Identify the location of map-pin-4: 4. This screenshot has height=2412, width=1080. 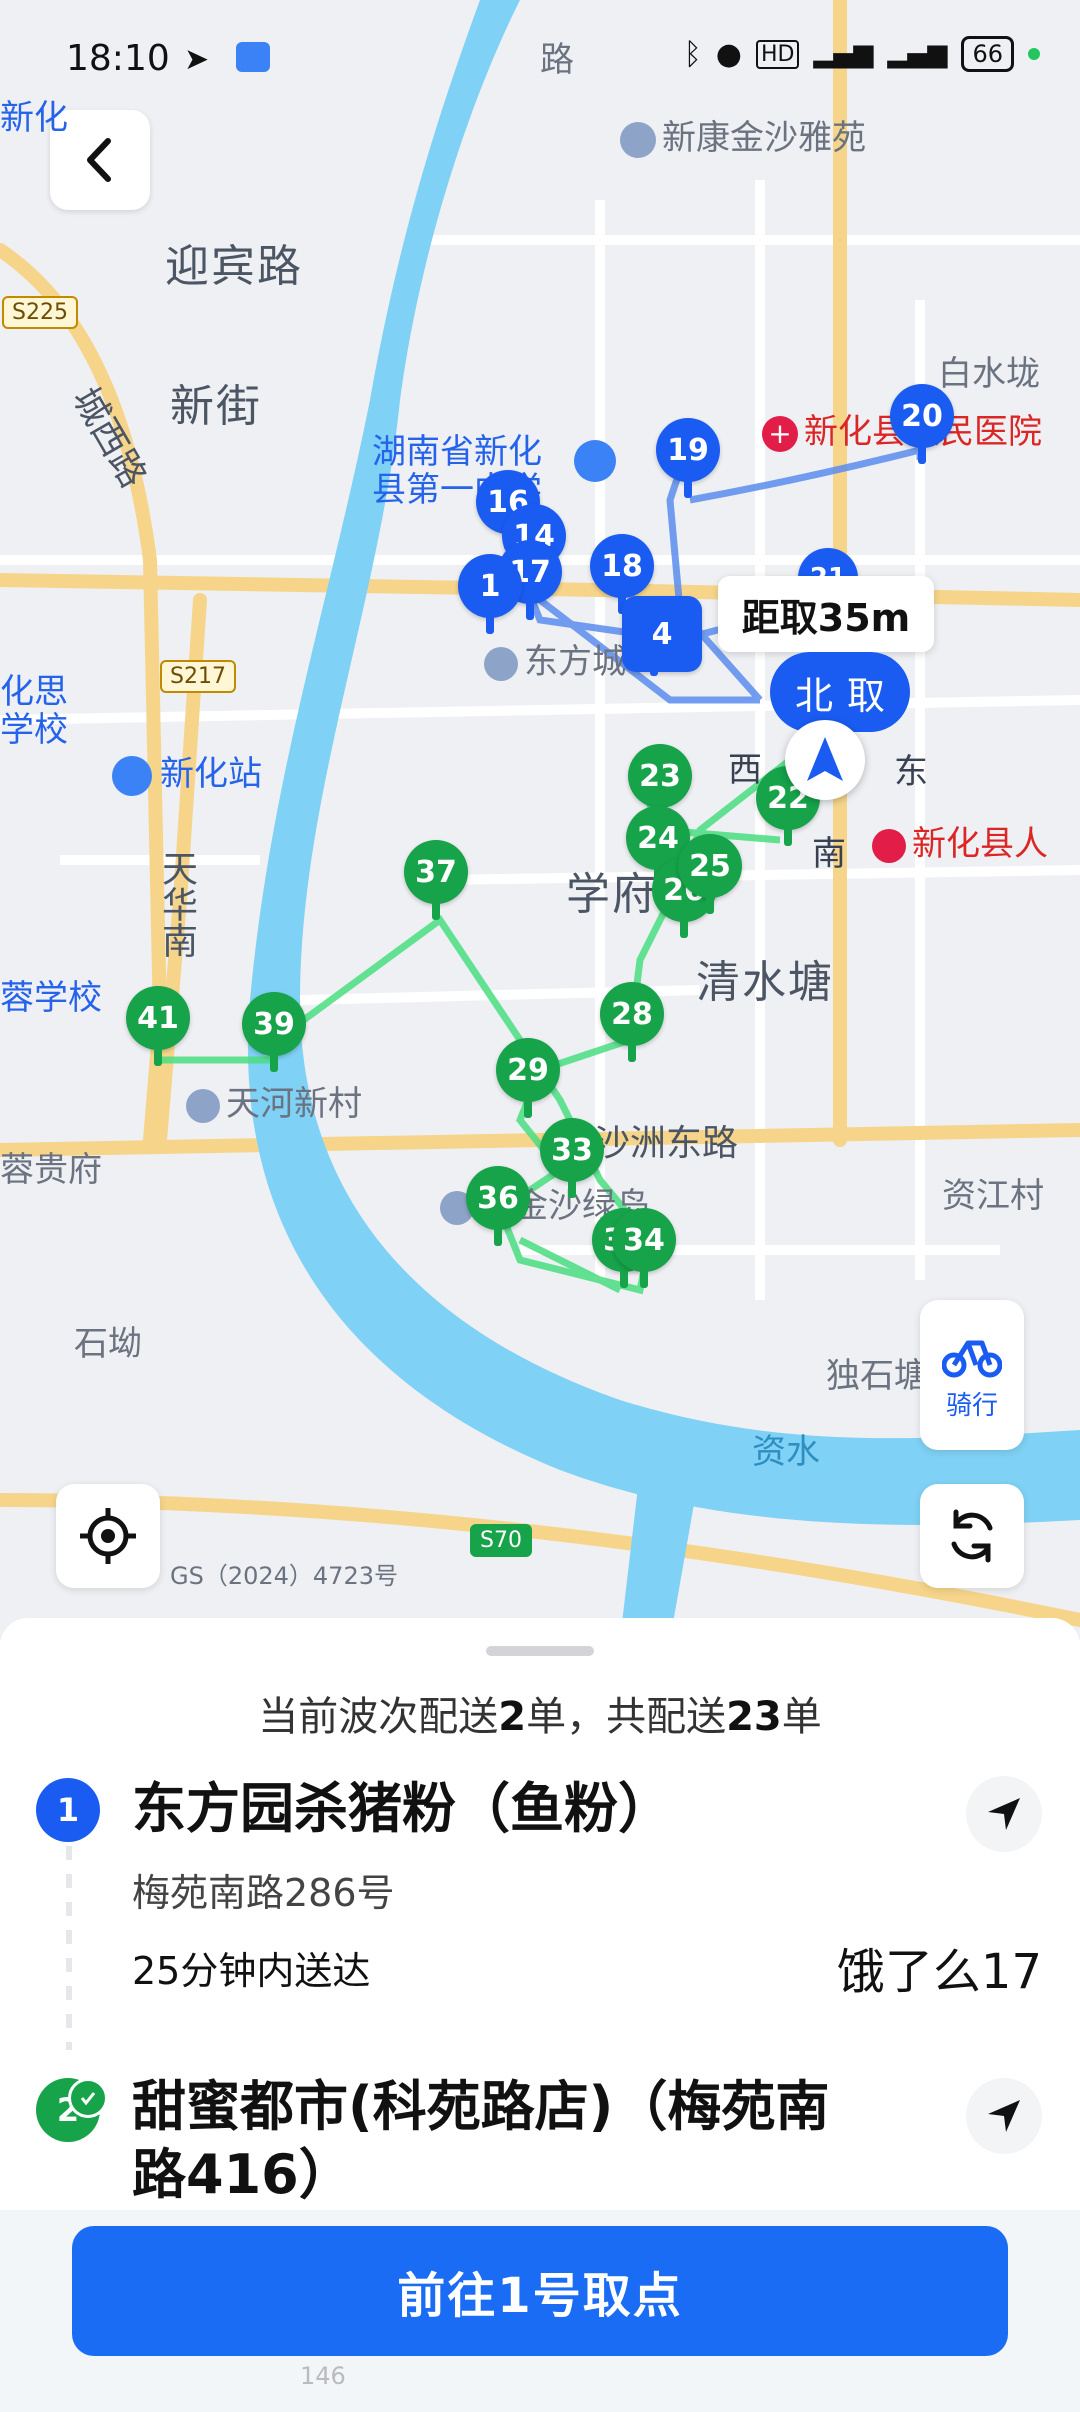
(662, 636).